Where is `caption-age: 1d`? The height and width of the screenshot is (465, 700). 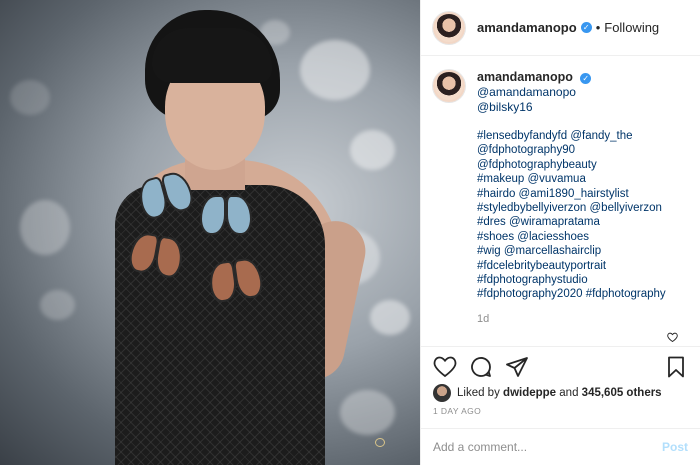
caption-age: 1d is located at coordinates (483, 318).